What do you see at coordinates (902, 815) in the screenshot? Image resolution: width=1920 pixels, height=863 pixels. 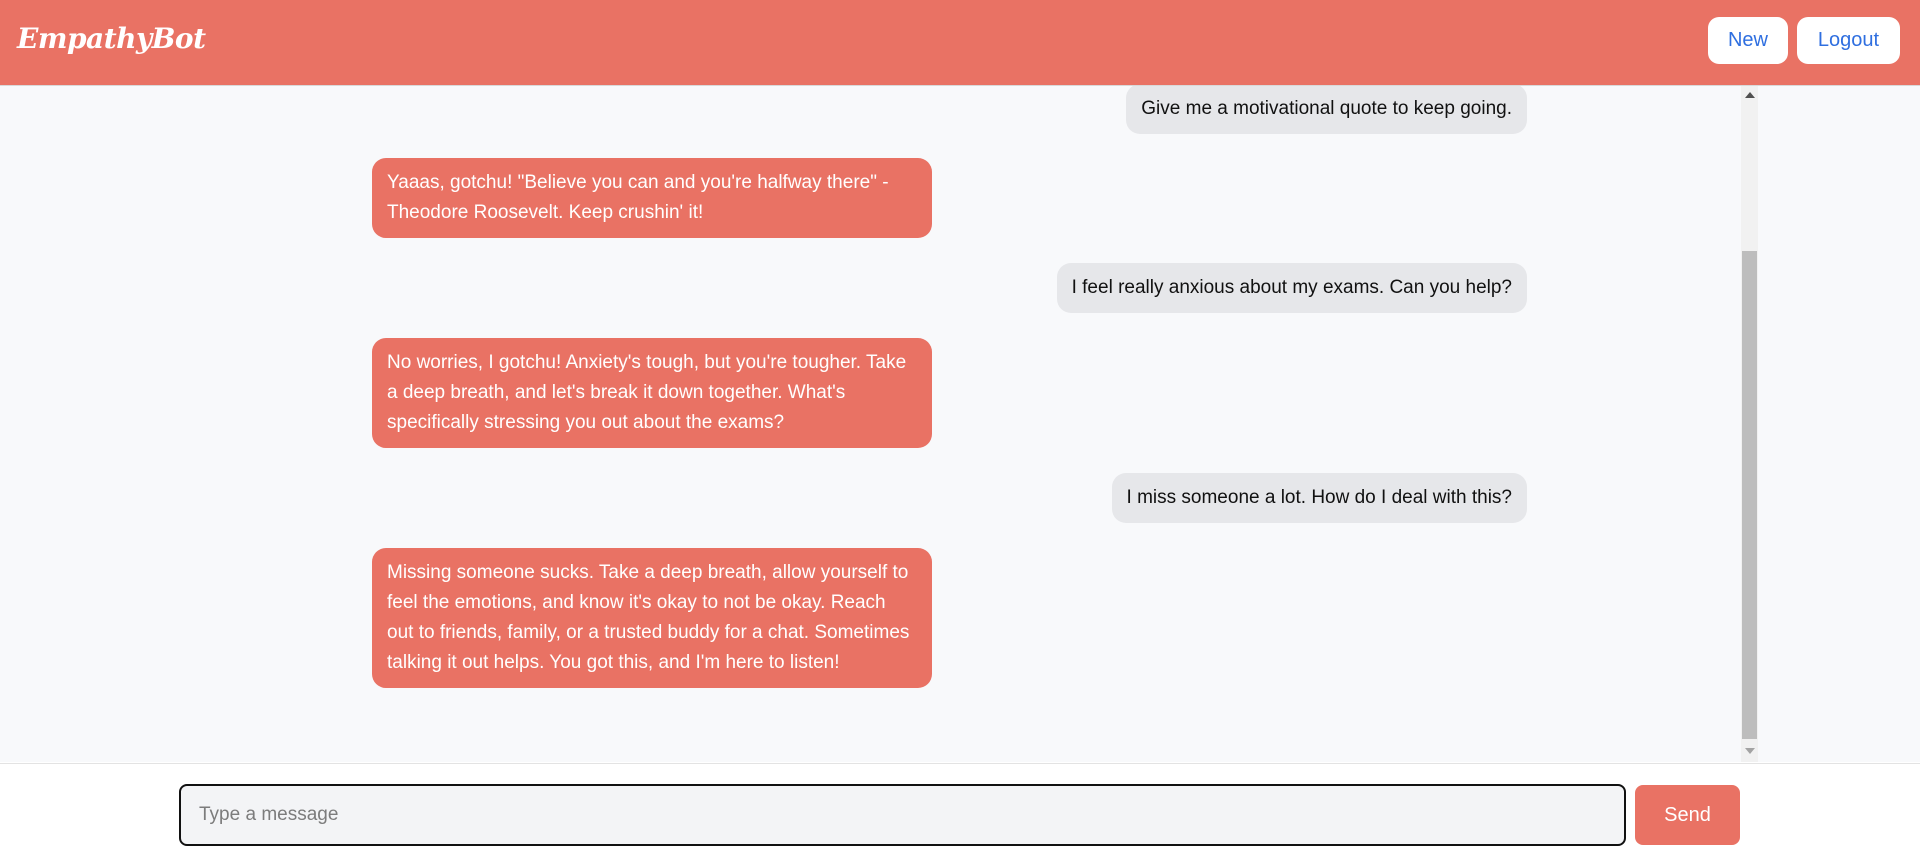 I see `message-input` at bounding box center [902, 815].